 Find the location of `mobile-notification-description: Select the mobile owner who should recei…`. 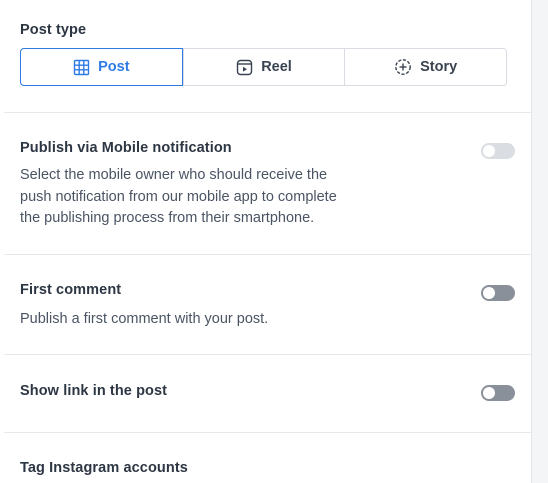

mobile-notification-description: Select the mobile owner who should recei… is located at coordinates (178, 196).